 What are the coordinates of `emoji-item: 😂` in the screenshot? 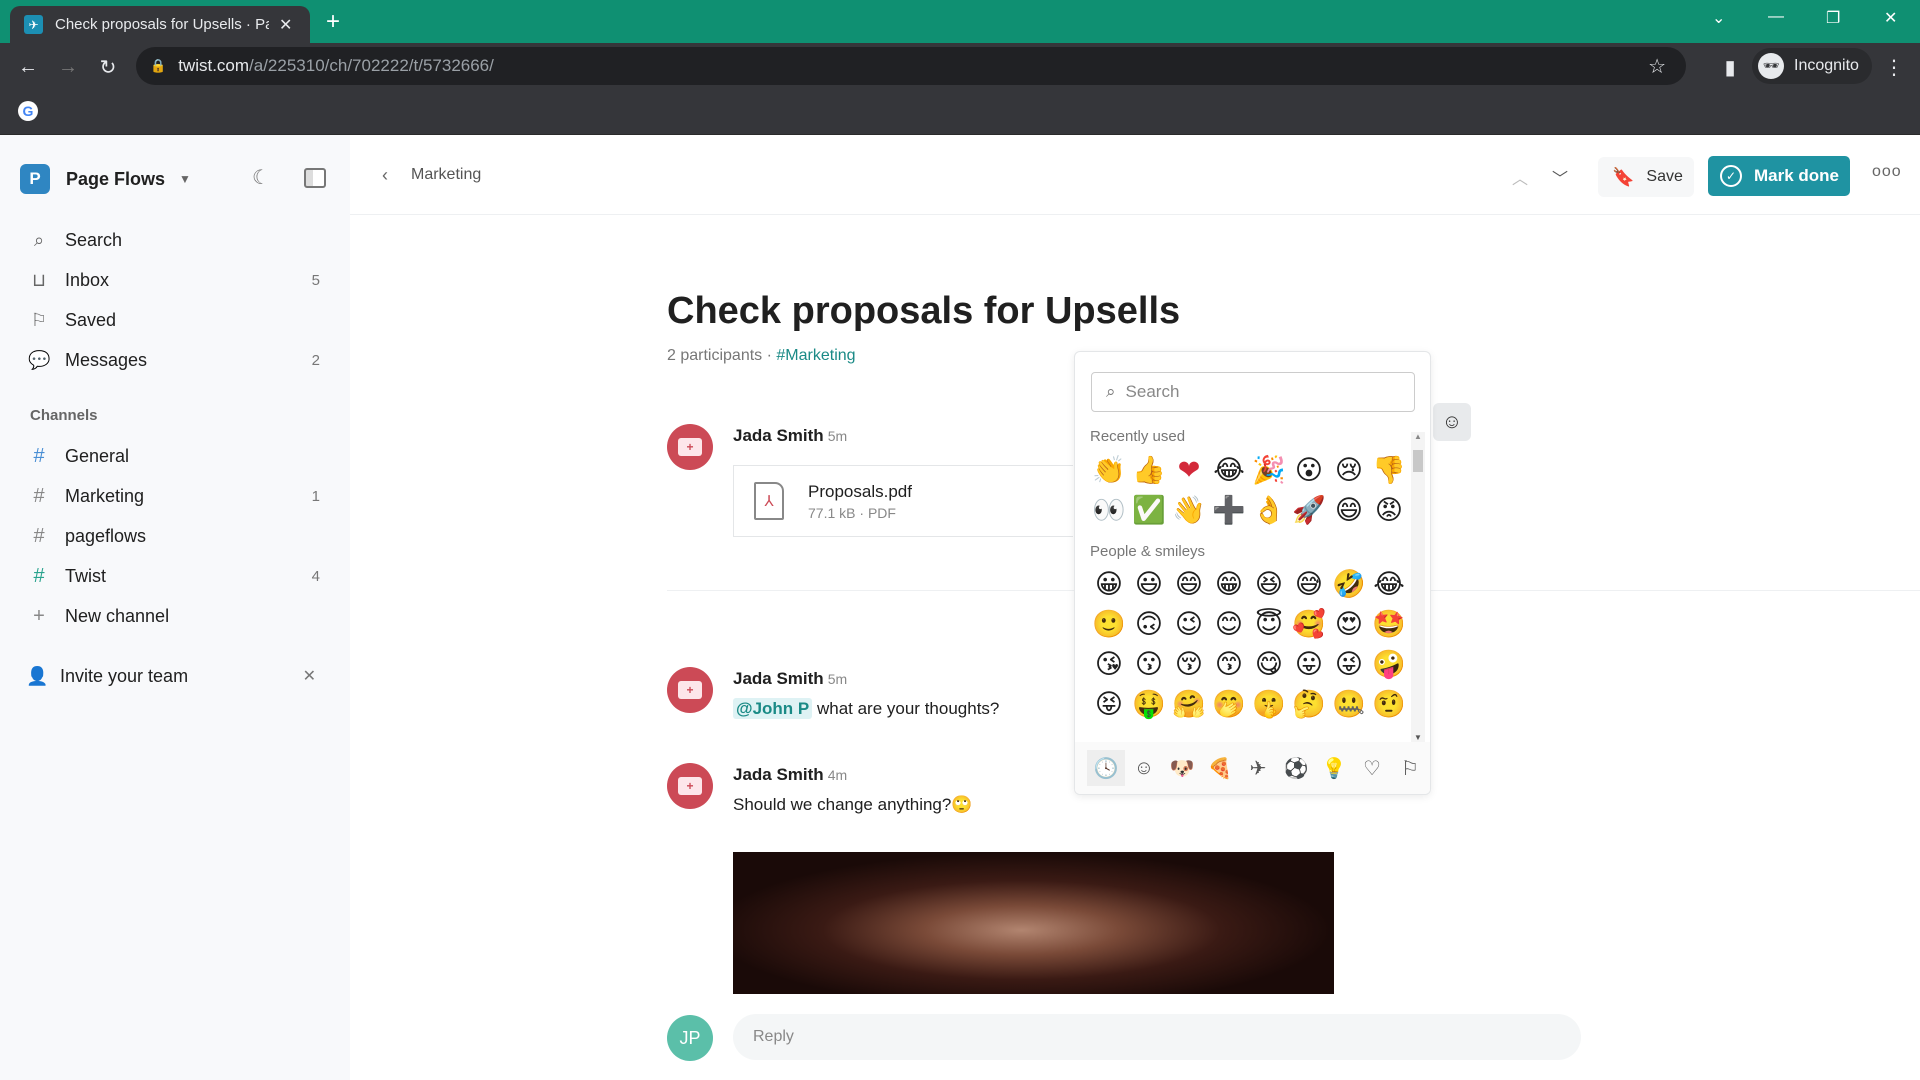 It's located at (1389, 584).